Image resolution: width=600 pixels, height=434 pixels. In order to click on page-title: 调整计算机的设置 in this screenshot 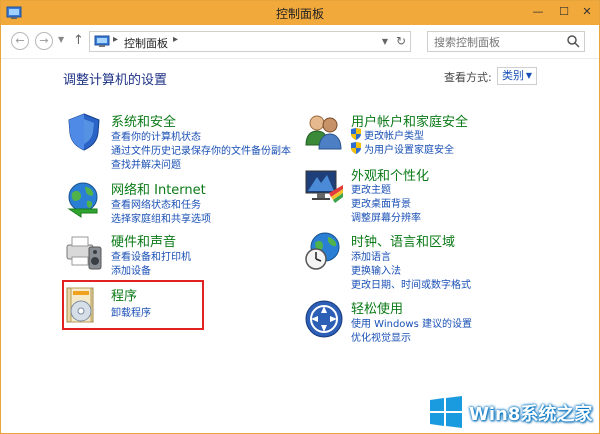, I will do `click(115, 80)`.